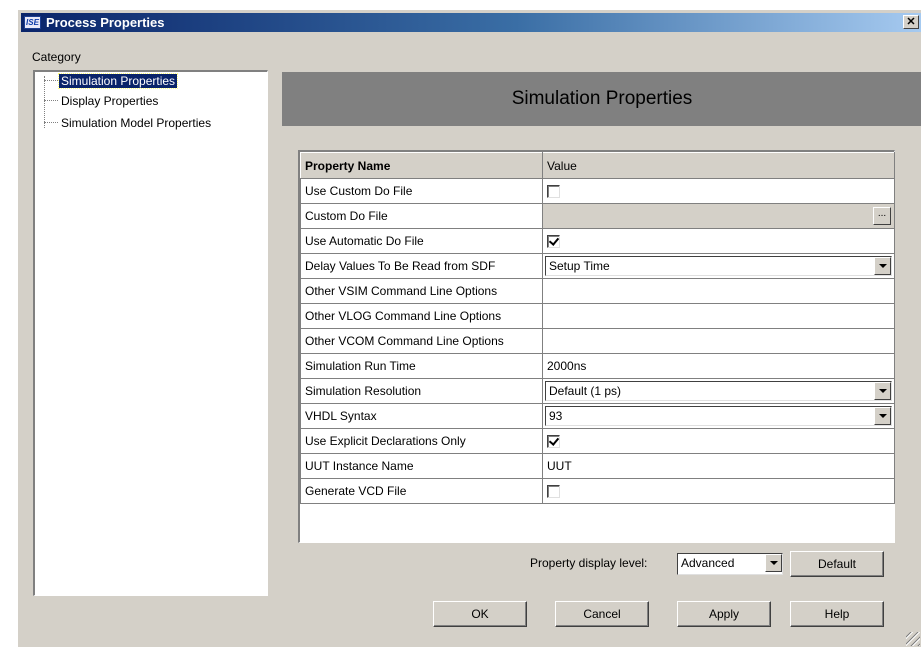 This screenshot has height=647, width=921. I want to click on property-name: VHDL Syntax, so click(421, 416).